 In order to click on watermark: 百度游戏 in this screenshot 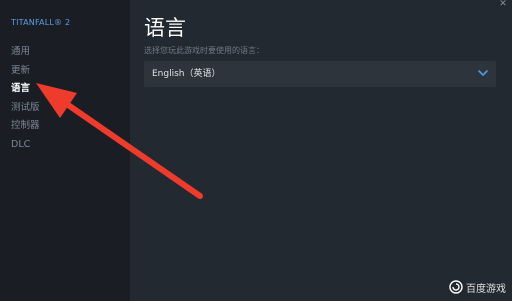, I will do `click(477, 287)`.